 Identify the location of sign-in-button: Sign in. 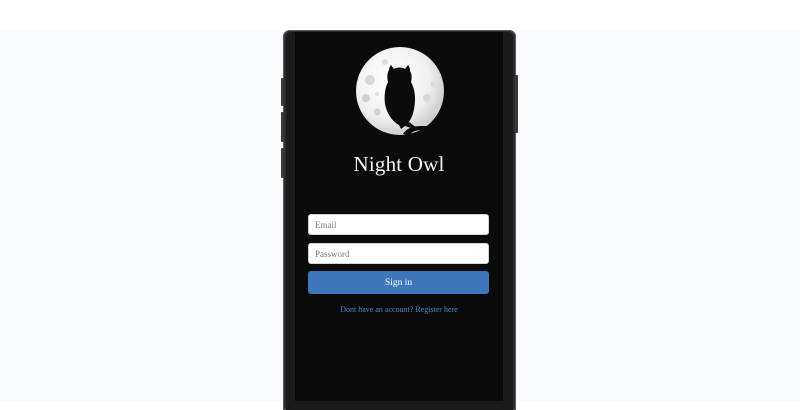
(398, 282).